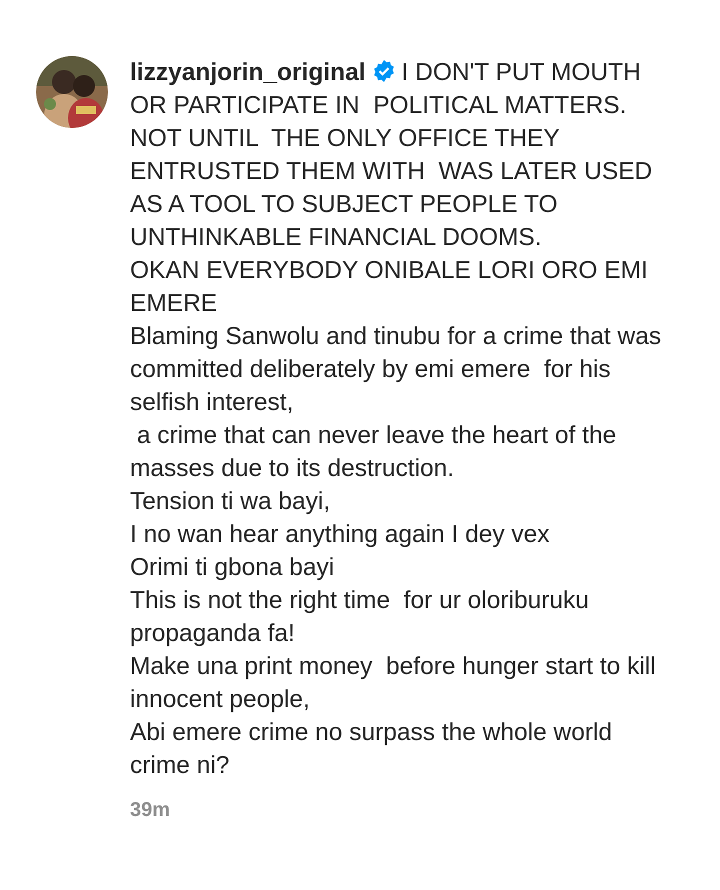  Describe the element at coordinates (389, 287) in the screenshot. I see `comment-text: OKAN EVERYBODY ONIBALE LORI ORO EMI EMERE` at that location.